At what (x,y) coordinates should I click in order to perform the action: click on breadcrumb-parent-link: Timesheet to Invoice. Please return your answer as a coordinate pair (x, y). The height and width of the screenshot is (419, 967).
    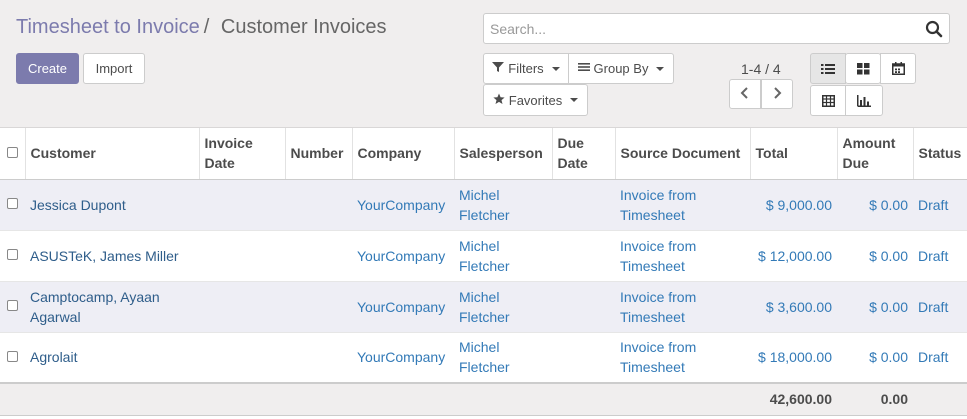
    Looking at the image, I should click on (108, 27).